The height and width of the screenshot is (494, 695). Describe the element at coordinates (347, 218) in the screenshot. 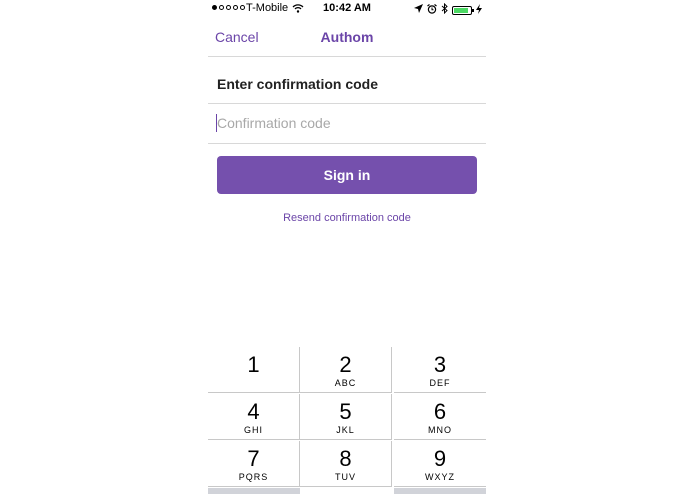

I see `resend-code-link: Resend confirmation code` at that location.